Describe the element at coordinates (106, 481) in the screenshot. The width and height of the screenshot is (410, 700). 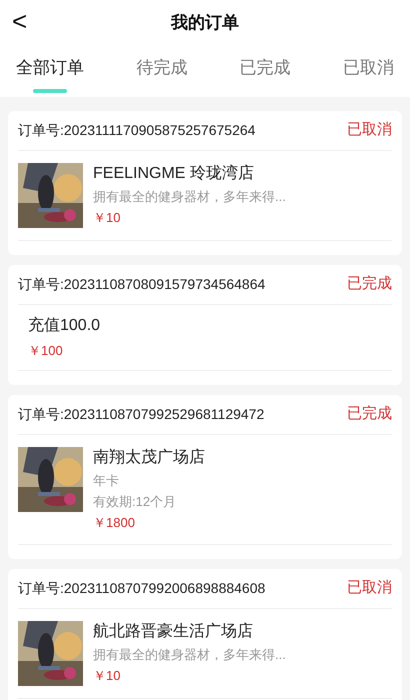
I see `item-description: 年卡` at that location.